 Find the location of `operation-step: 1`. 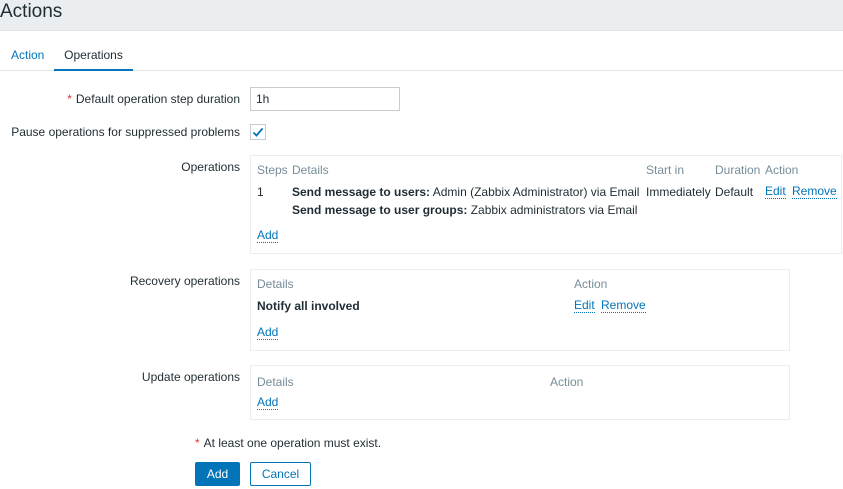

operation-step: 1 is located at coordinates (260, 192).